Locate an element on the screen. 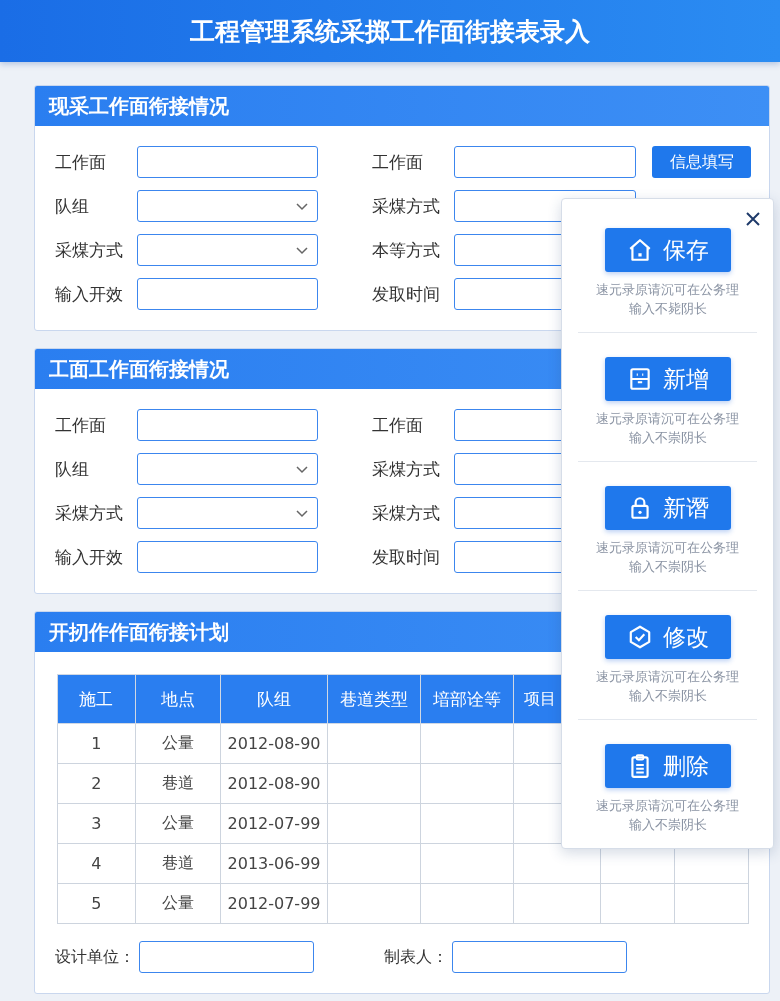 The width and height of the screenshot is (780, 1001). column-header: 堷部诠等 is located at coordinates (467, 699).